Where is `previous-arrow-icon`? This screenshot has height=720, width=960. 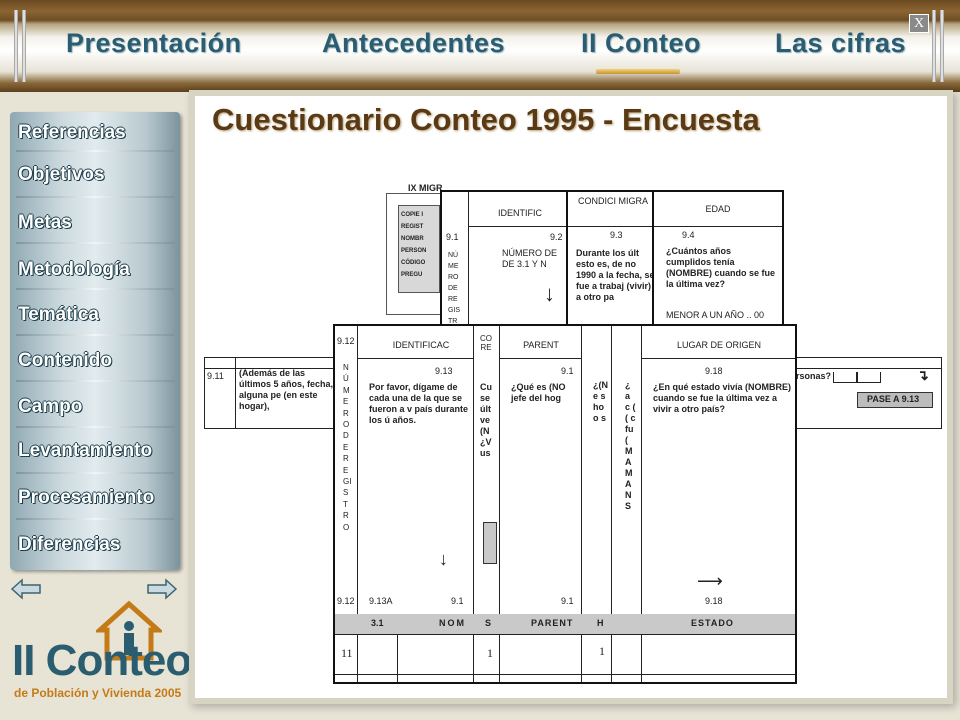 previous-arrow-icon is located at coordinates (26, 589).